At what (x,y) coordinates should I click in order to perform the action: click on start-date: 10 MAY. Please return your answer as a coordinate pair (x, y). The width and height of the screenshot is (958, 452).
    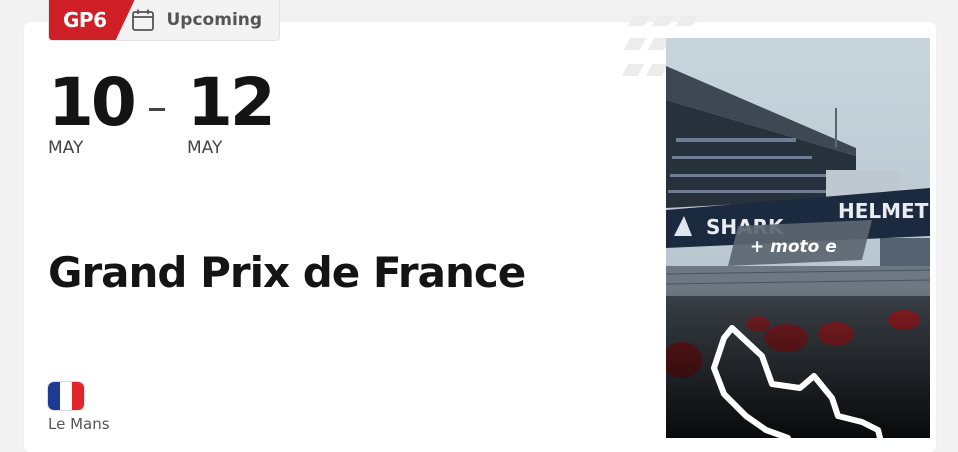
    Looking at the image, I should click on (92, 111).